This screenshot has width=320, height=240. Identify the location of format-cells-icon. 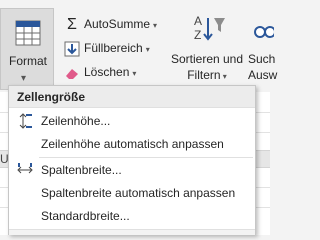
(28, 33).